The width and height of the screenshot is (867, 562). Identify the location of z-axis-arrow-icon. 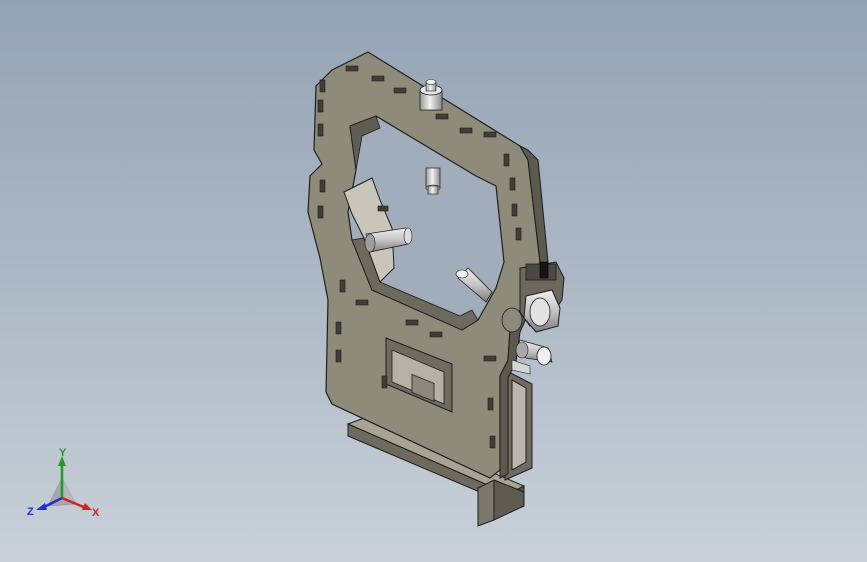
(41, 506).